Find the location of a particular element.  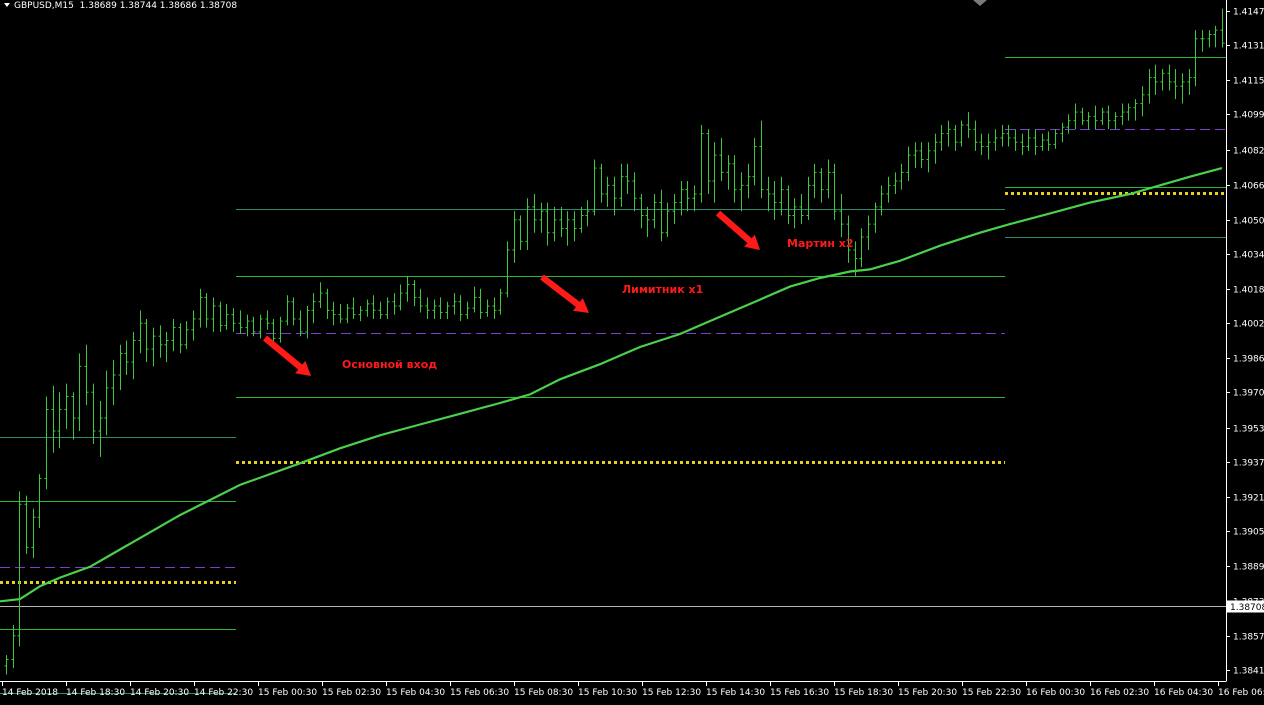

time-tick-label: 14 Feb 22:30 is located at coordinates (223, 693).